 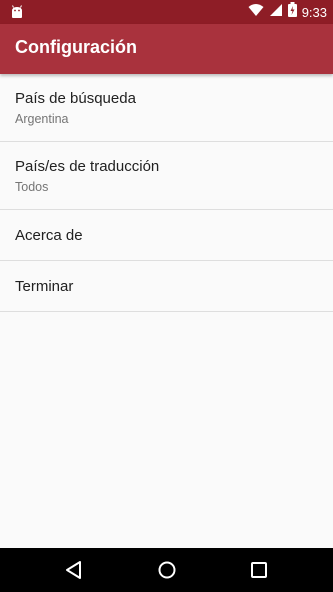 What do you see at coordinates (276, 12) in the screenshot?
I see `signal-icon` at bounding box center [276, 12].